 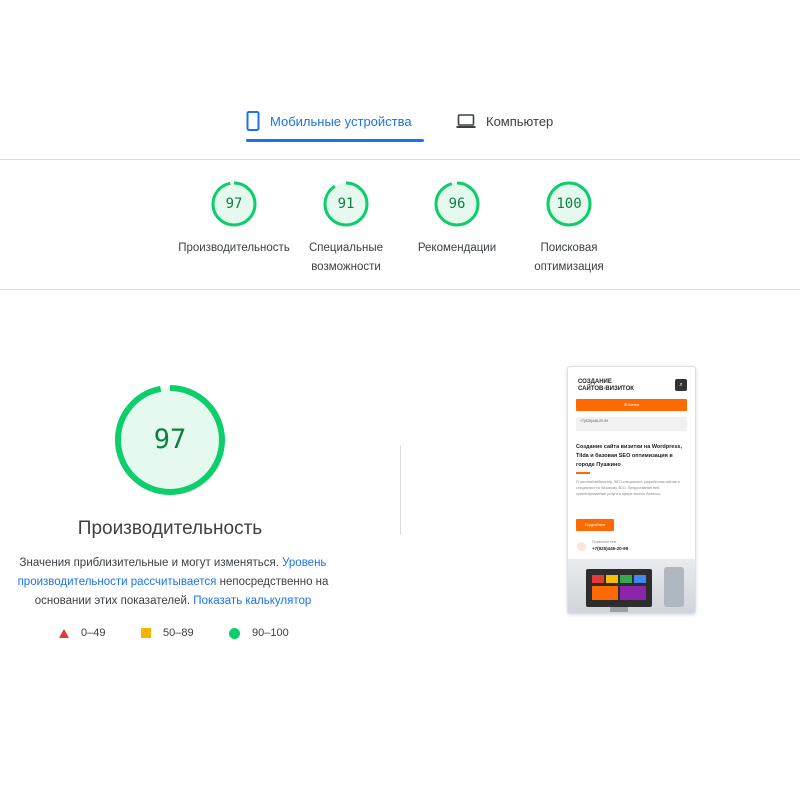 I want to click on device-tabs: Мобильные устройства Компьютер, so click(x=400, y=121).